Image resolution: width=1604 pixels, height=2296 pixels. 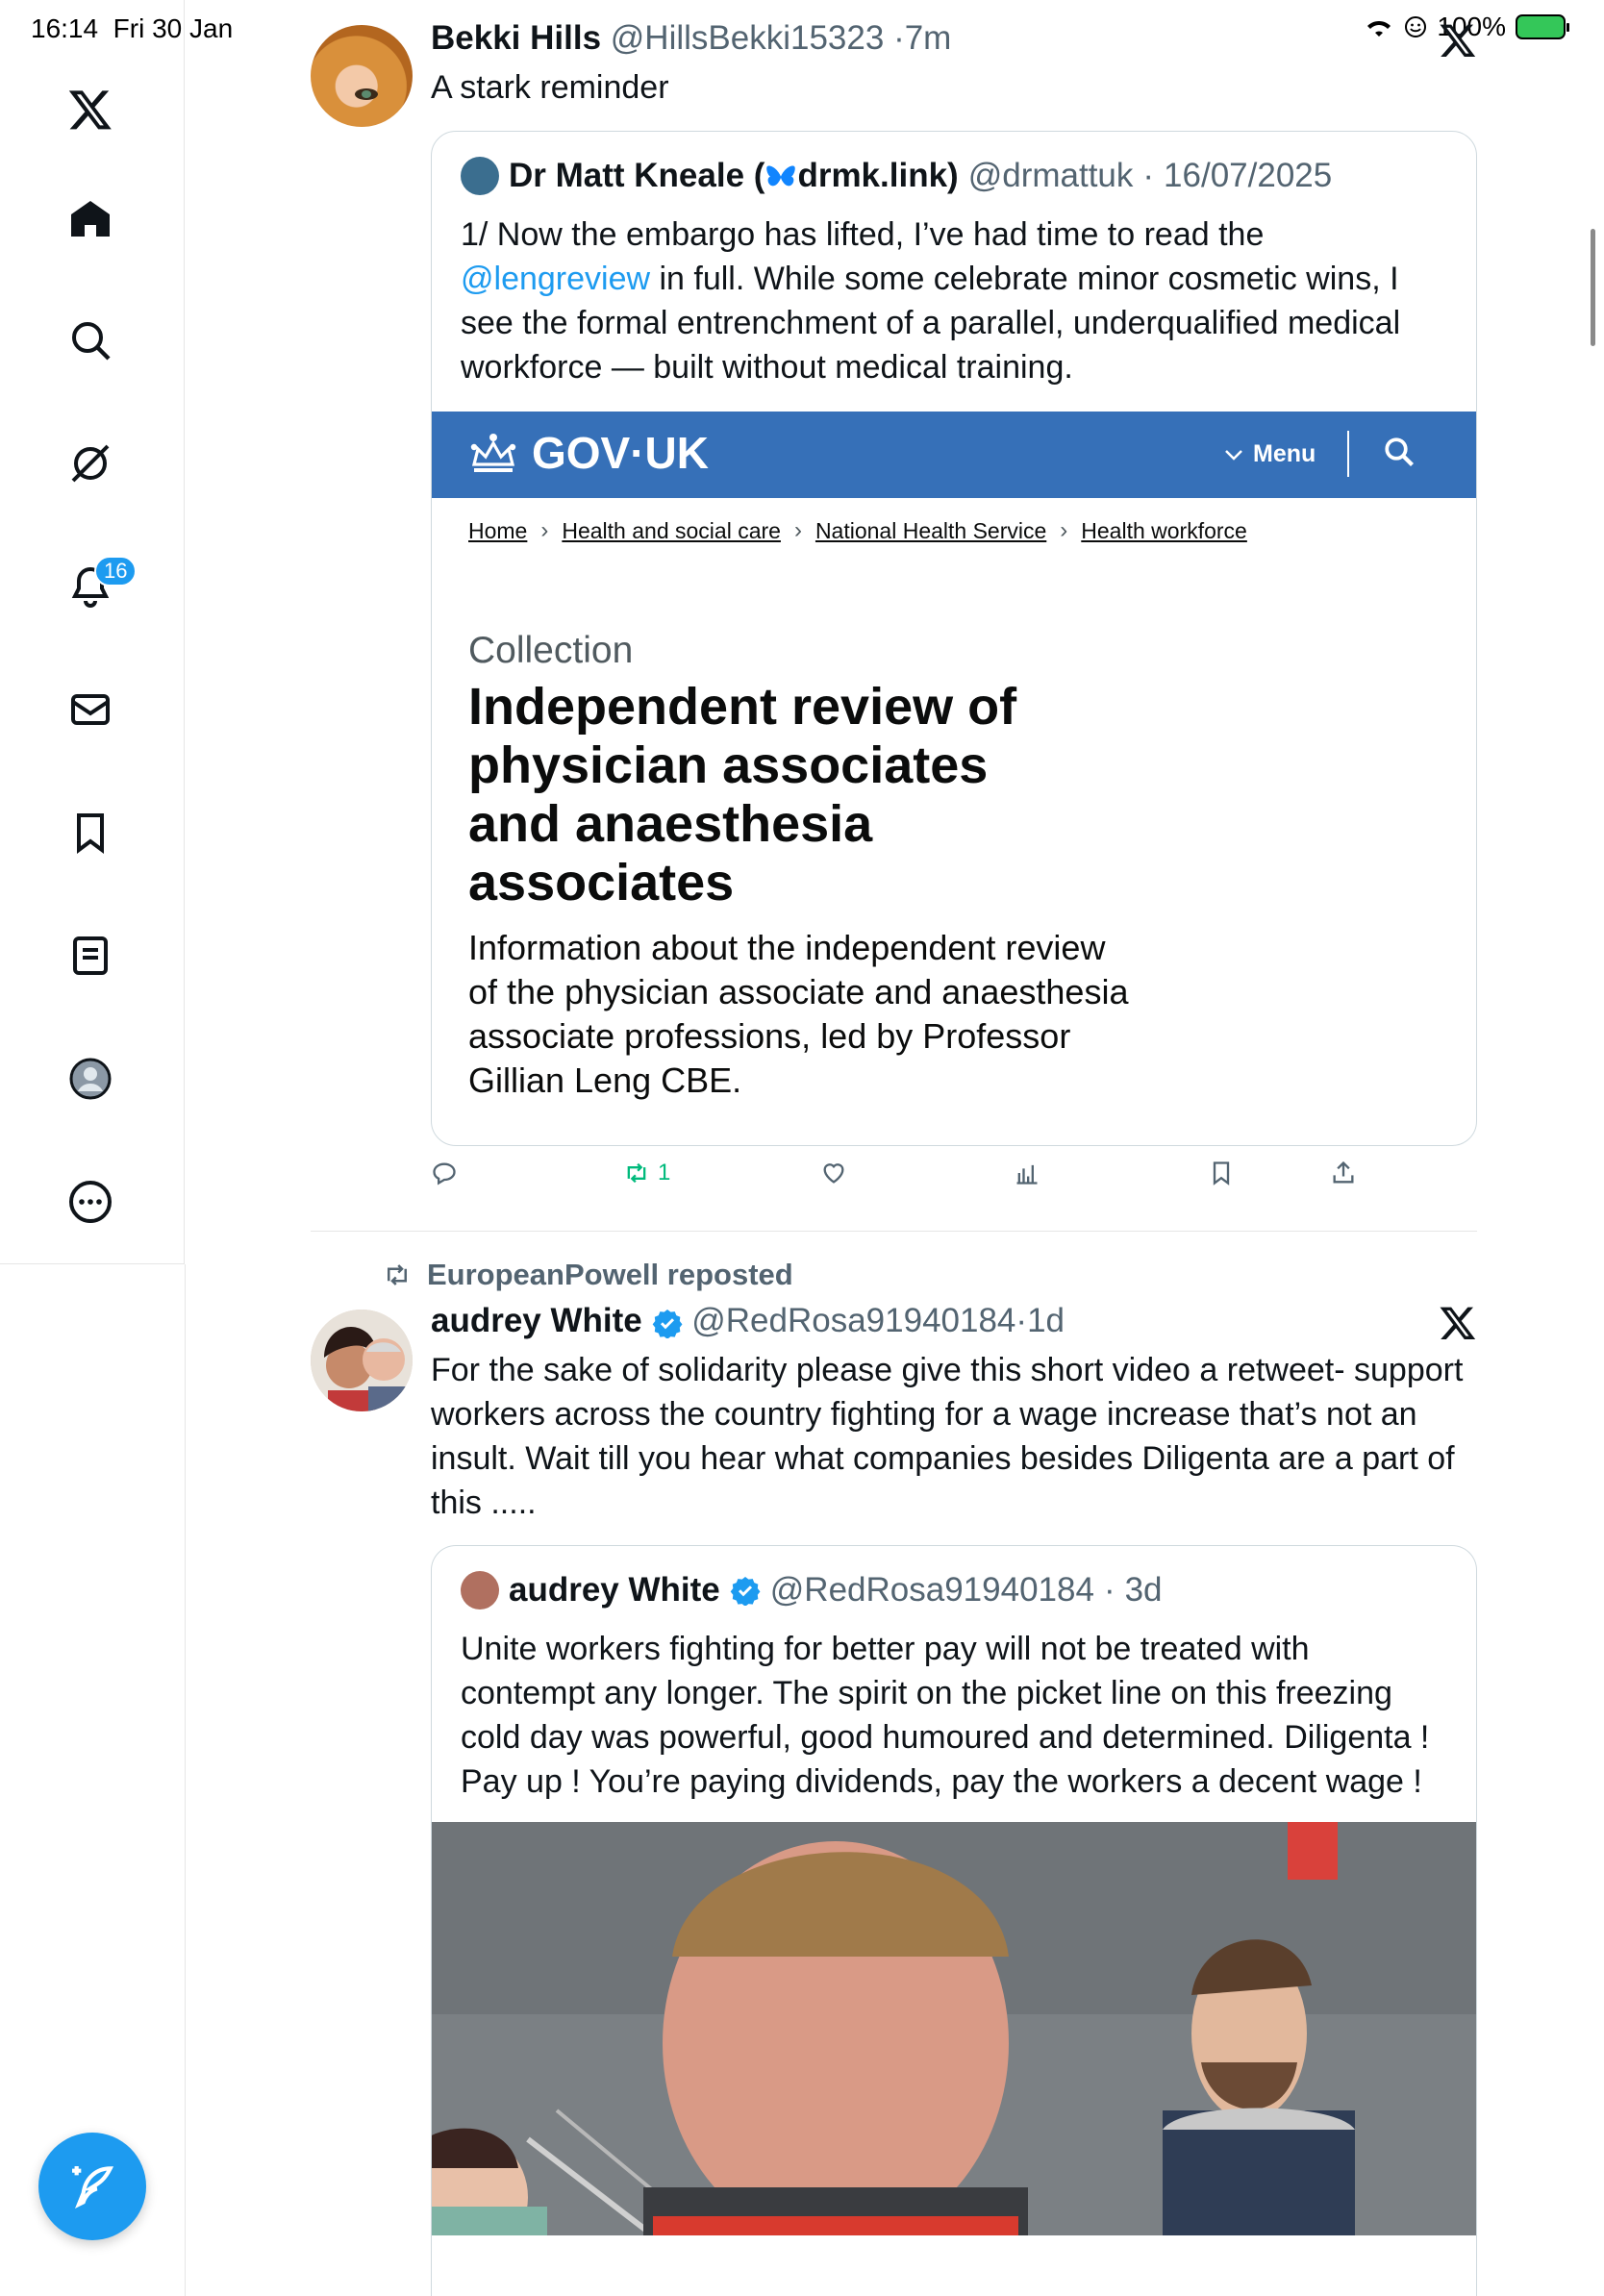 What do you see at coordinates (493, 453) in the screenshot?
I see `crown-icon` at bounding box center [493, 453].